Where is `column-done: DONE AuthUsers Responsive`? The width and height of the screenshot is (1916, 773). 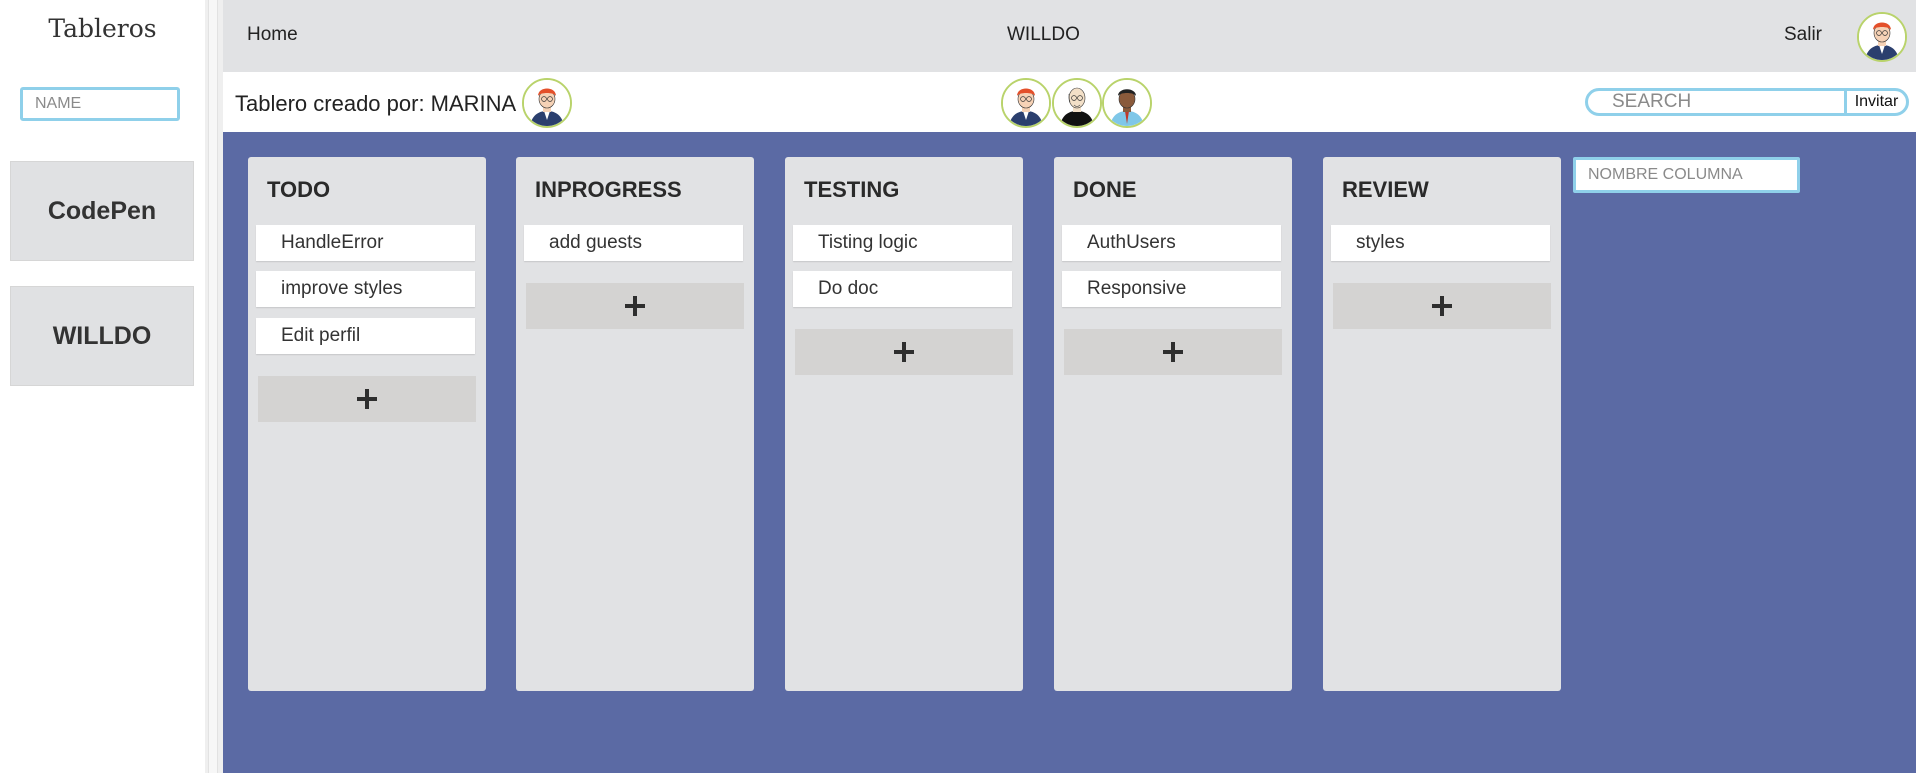 column-done: DONE AuthUsers Responsive is located at coordinates (1173, 424).